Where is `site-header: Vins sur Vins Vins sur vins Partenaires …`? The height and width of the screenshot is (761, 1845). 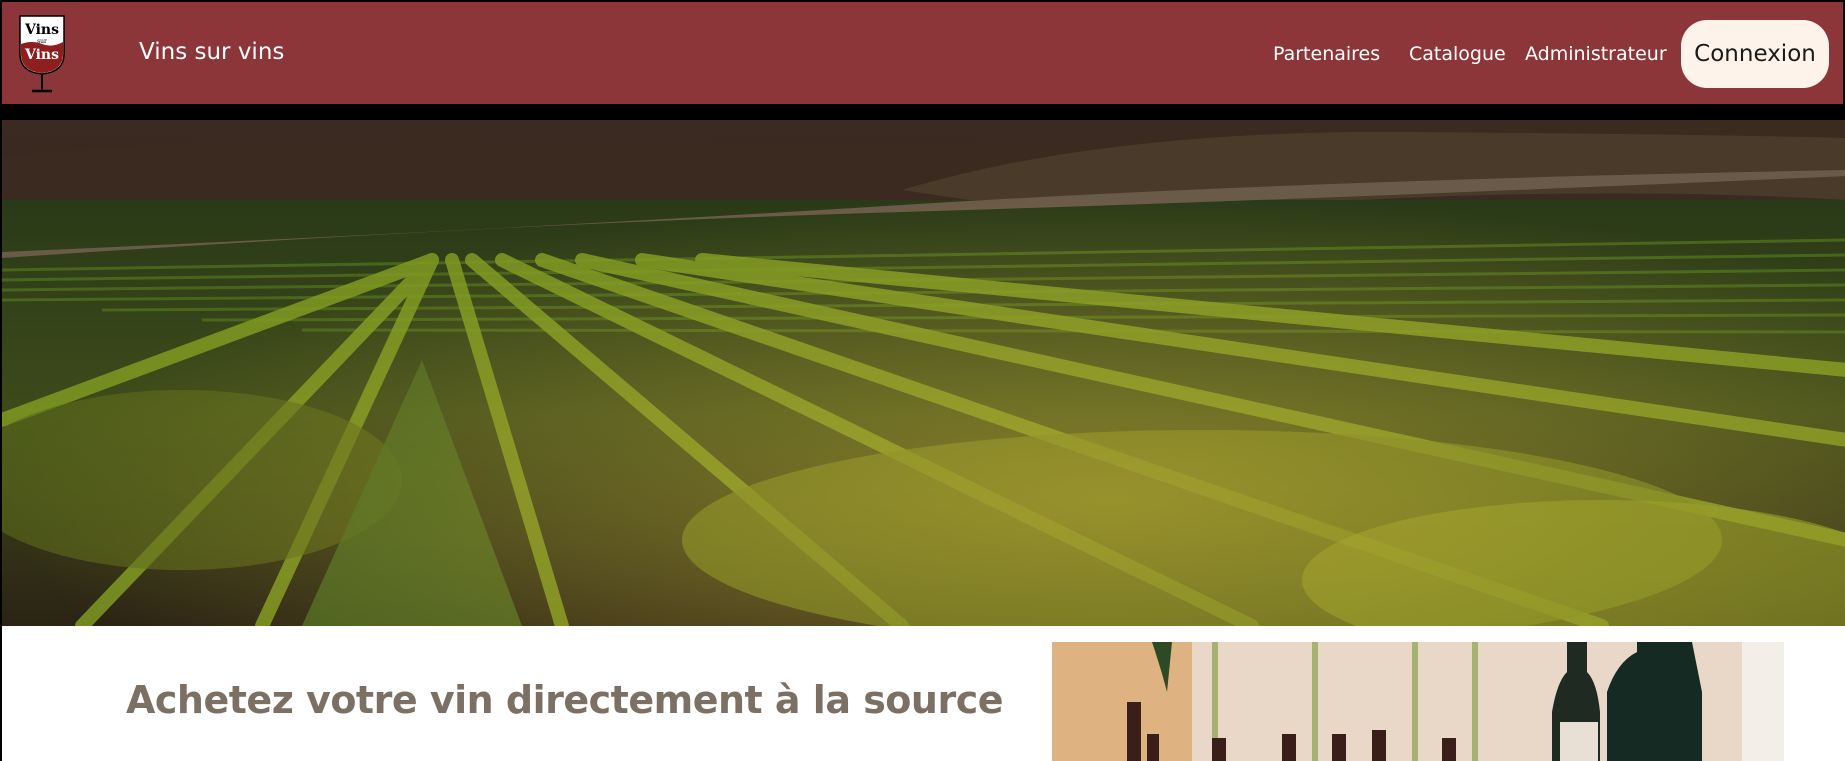
site-header: Vins sur Vins Vins sur vins Partenaires … is located at coordinates (922, 52).